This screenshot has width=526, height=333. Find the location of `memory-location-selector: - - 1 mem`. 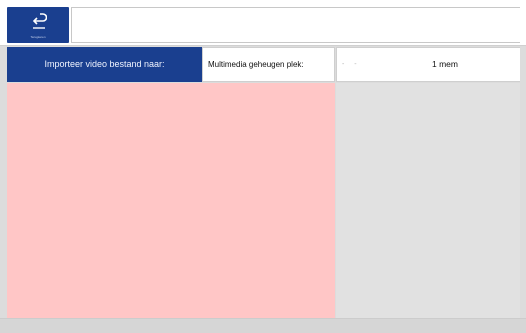

memory-location-selector: - - 1 mem is located at coordinates (428, 64).